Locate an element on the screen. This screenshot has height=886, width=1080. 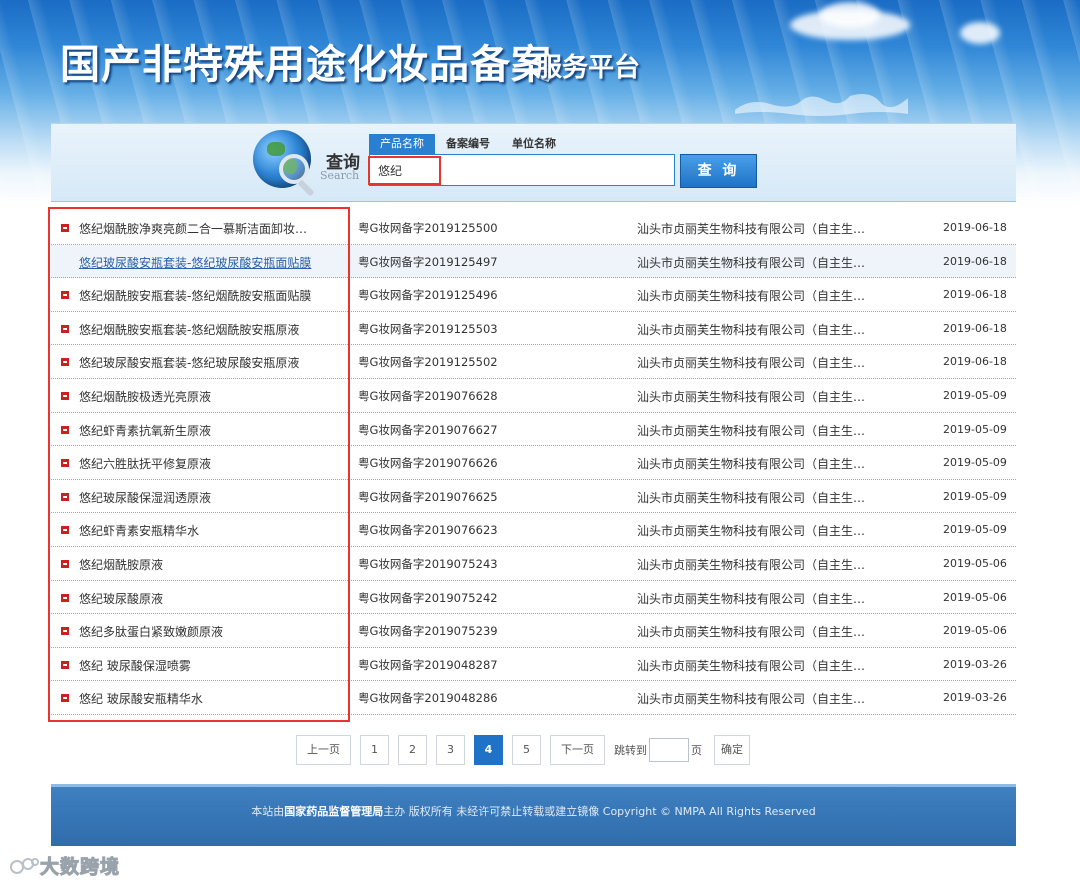
page-2-button: 2 is located at coordinates (412, 750).